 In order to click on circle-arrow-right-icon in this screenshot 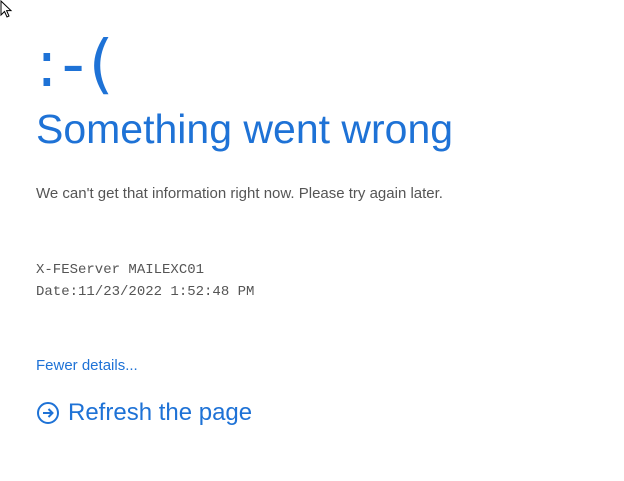, I will do `click(48, 413)`.